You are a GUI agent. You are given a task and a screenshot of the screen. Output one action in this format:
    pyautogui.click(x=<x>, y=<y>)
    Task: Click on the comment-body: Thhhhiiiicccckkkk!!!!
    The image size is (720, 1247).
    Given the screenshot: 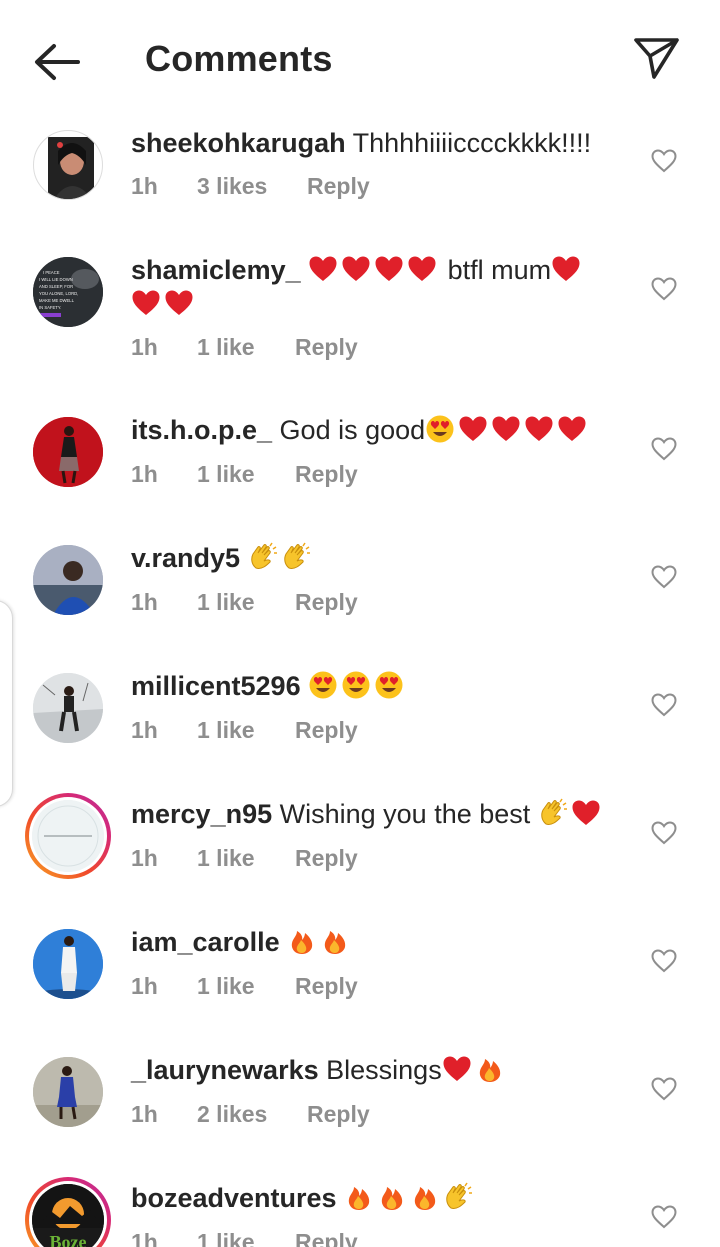 What is the action you would take?
    pyautogui.click(x=472, y=143)
    